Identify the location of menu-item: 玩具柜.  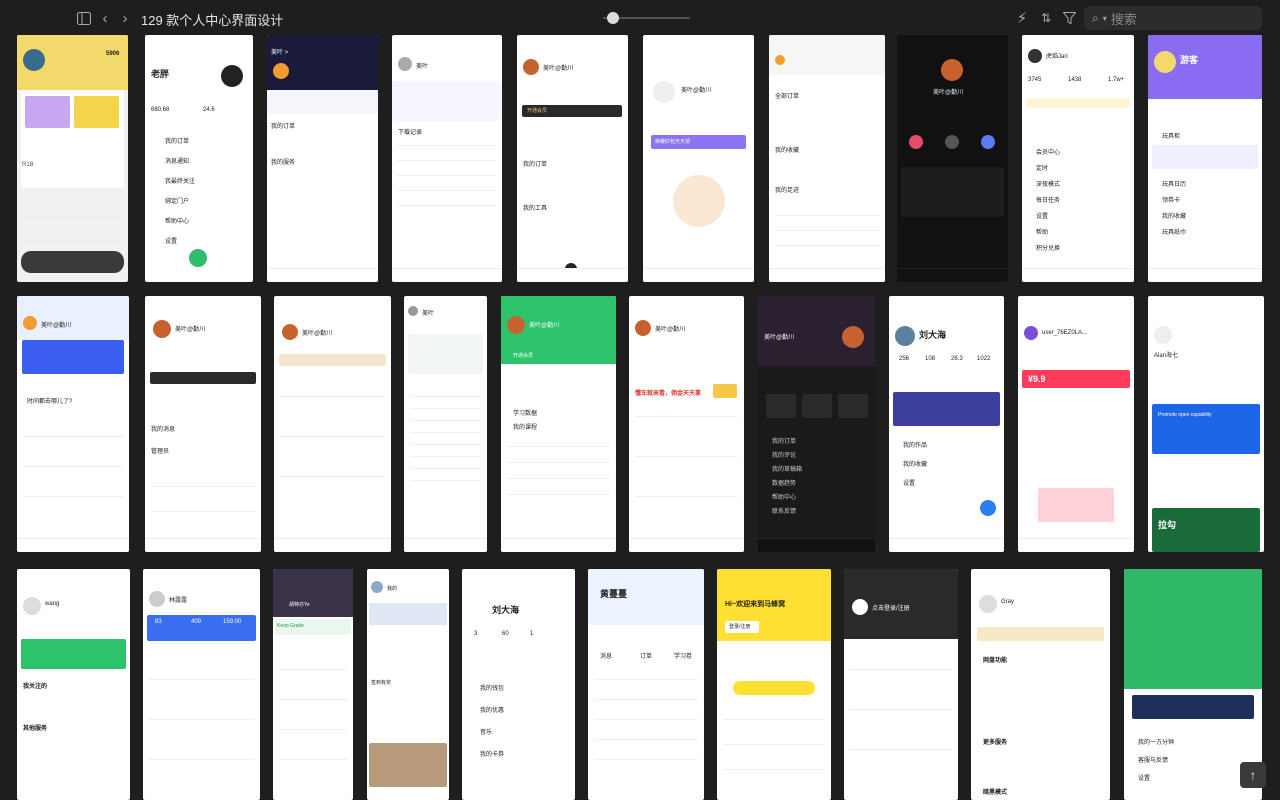
(1171, 137).